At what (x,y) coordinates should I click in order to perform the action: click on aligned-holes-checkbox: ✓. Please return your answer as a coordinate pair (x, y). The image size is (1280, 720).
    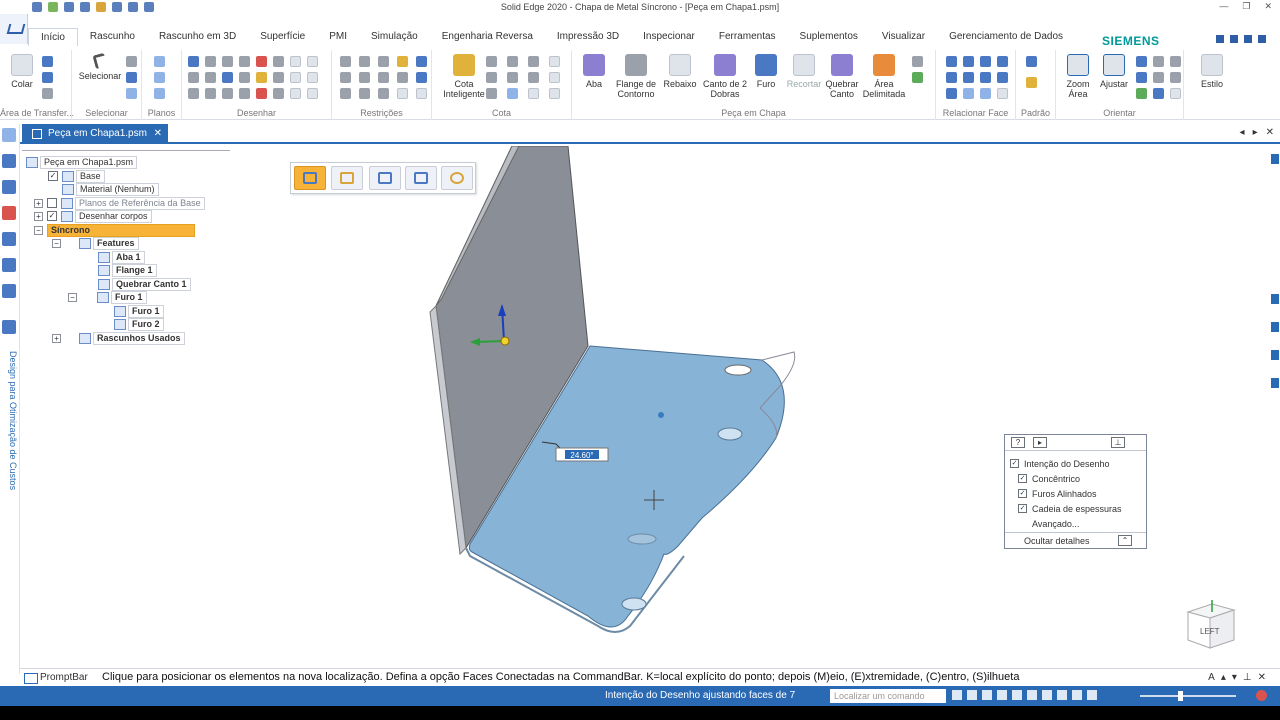
    Looking at the image, I should click on (1022, 493).